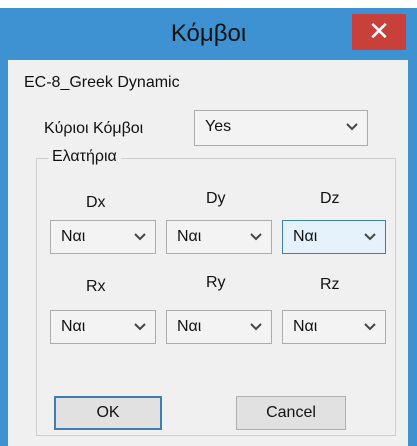 The image size is (417, 446). Describe the element at coordinates (330, 284) in the screenshot. I see `rz-label: Rz` at that location.